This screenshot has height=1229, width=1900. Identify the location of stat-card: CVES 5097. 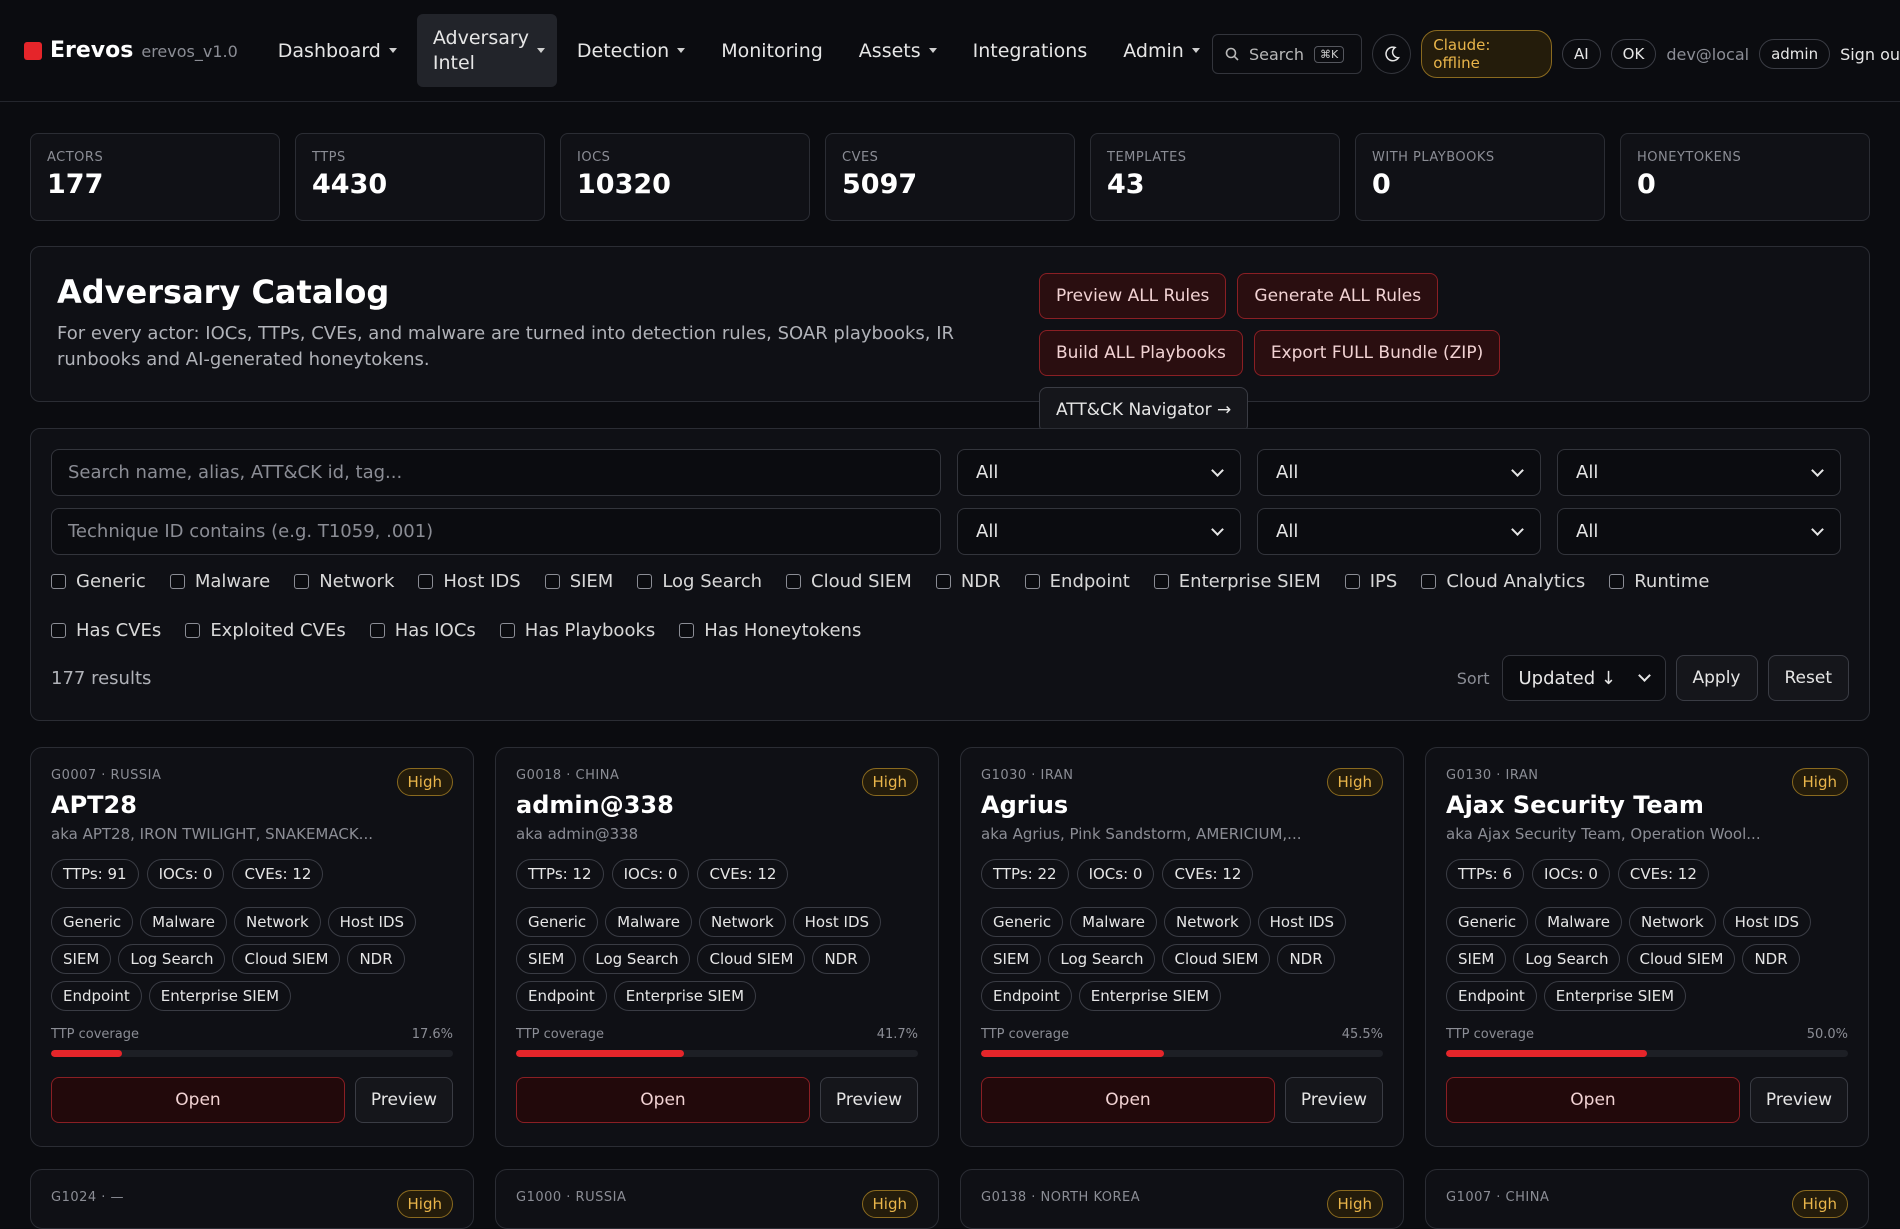
(950, 177).